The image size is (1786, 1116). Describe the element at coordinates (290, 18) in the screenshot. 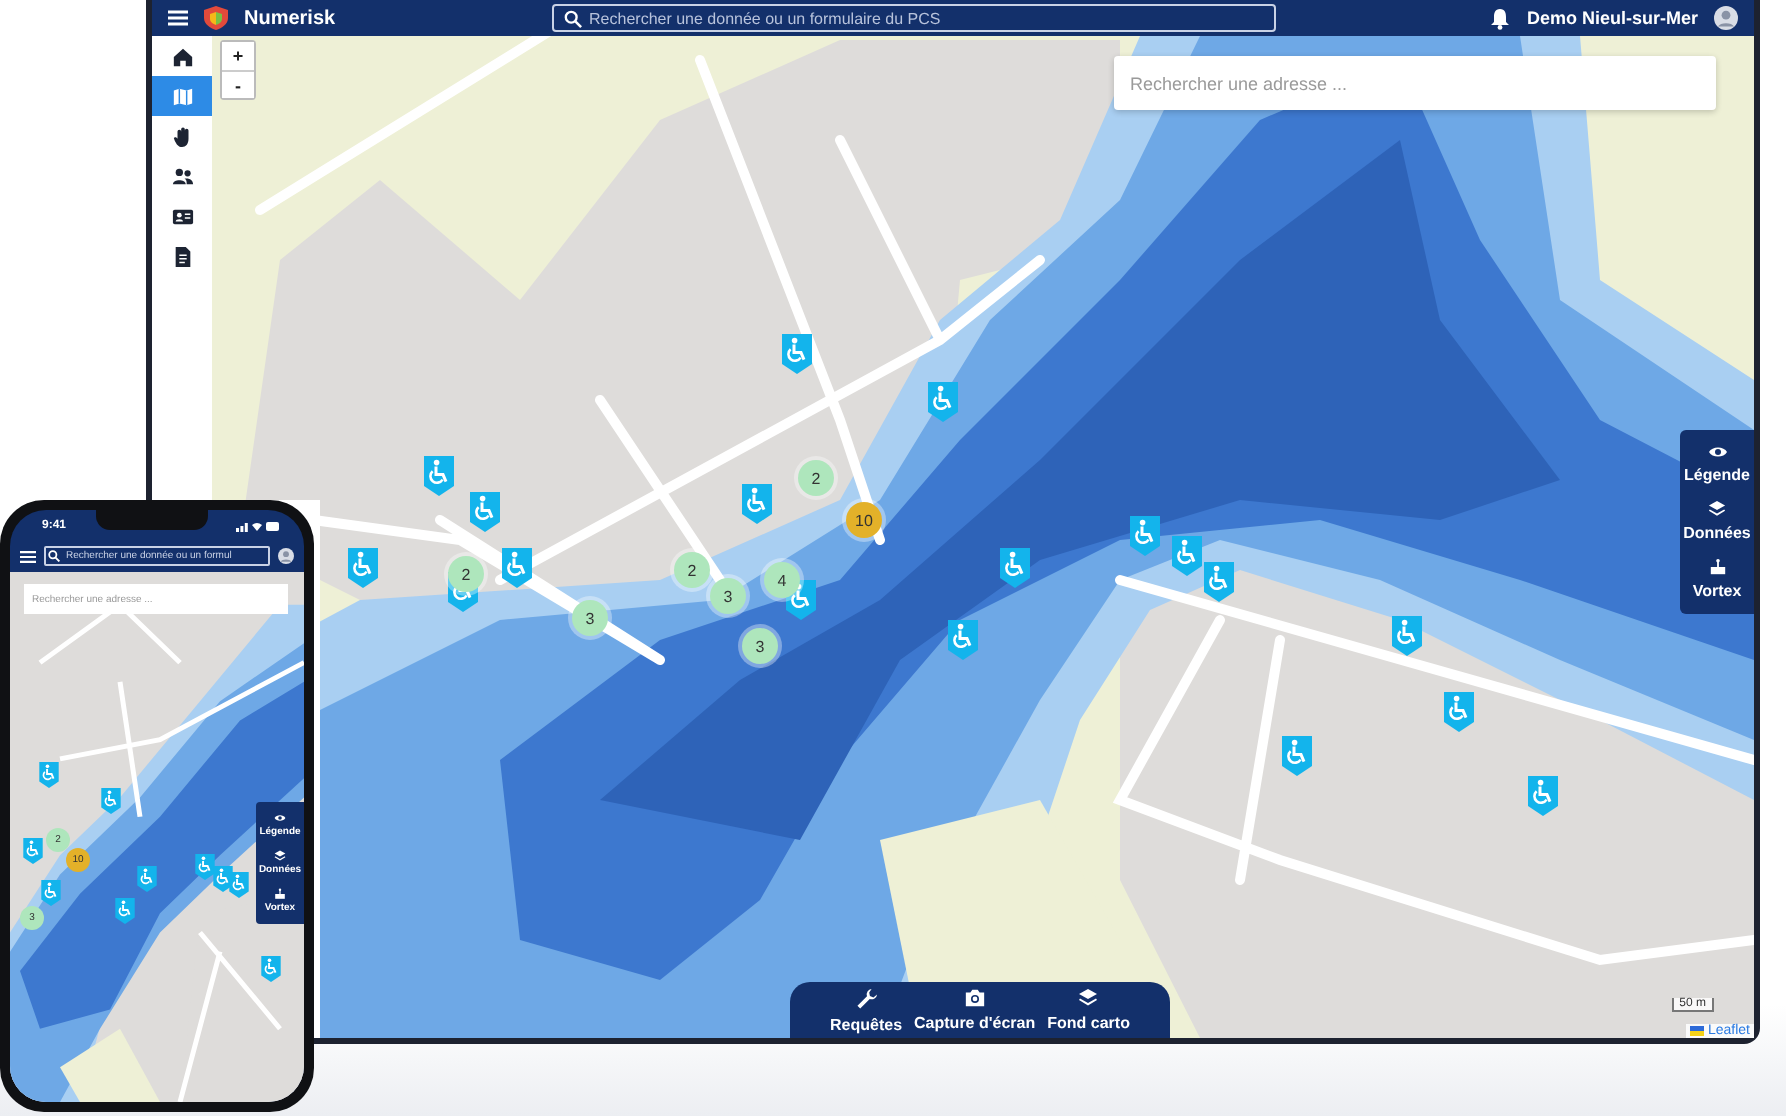

I see `app-name: Numerisk` at that location.